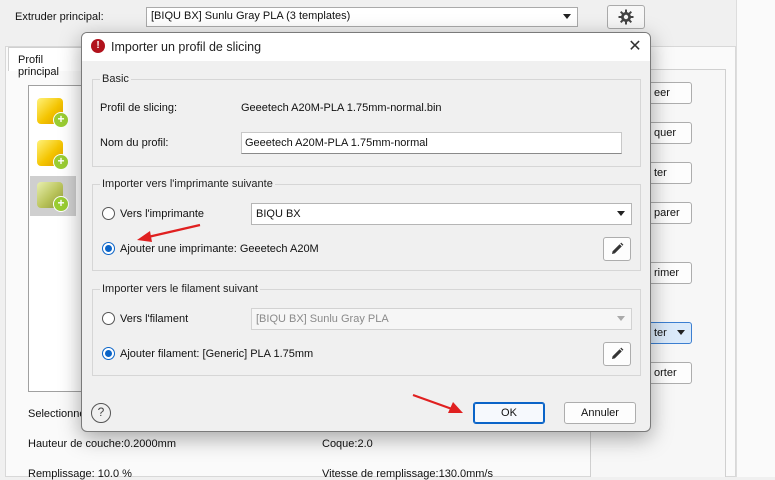  I want to click on printer-existing-label: Vers l'imprimante, so click(162, 214).